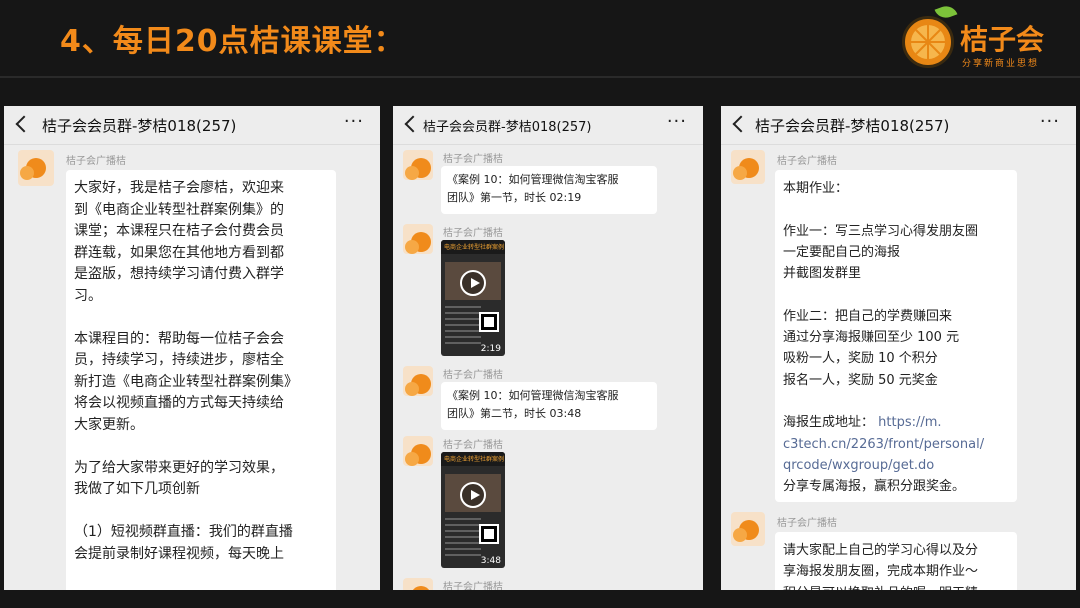 This screenshot has width=1080, height=608. Describe the element at coordinates (232, 41) in the screenshot. I see `slide-title: 4、每日20点桔课课堂：` at that location.